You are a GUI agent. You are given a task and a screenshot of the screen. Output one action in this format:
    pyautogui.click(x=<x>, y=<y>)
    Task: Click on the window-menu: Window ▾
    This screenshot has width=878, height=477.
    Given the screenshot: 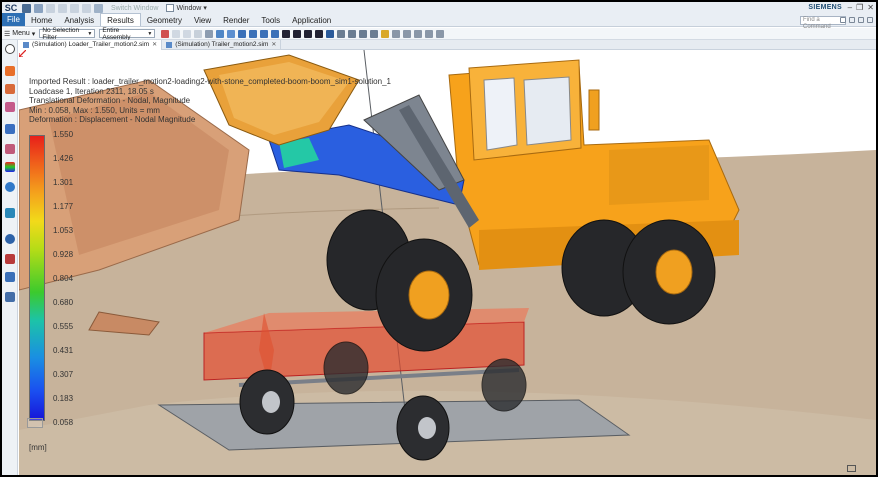 What is the action you would take?
    pyautogui.click(x=186, y=8)
    